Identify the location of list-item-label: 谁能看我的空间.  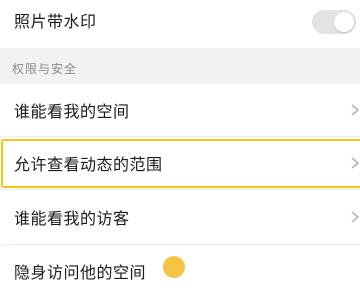
(72, 111).